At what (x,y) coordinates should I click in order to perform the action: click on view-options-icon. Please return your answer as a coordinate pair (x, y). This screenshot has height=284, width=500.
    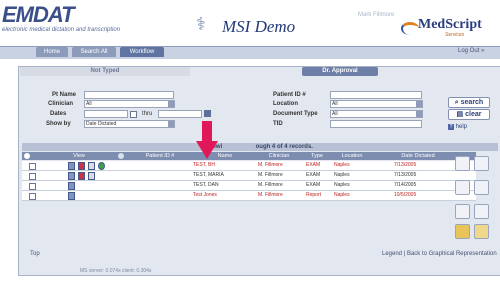
    Looking at the image, I should click on (121, 156).